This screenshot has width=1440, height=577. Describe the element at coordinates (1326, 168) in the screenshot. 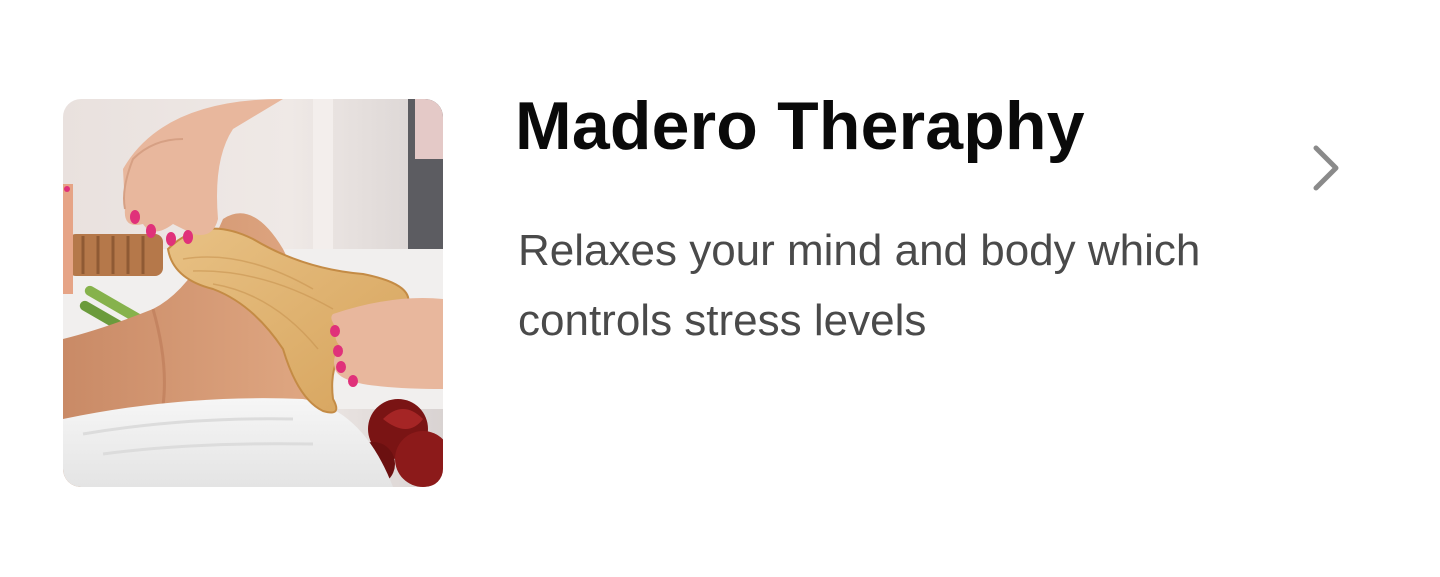

I see `chevron-right-icon` at that location.